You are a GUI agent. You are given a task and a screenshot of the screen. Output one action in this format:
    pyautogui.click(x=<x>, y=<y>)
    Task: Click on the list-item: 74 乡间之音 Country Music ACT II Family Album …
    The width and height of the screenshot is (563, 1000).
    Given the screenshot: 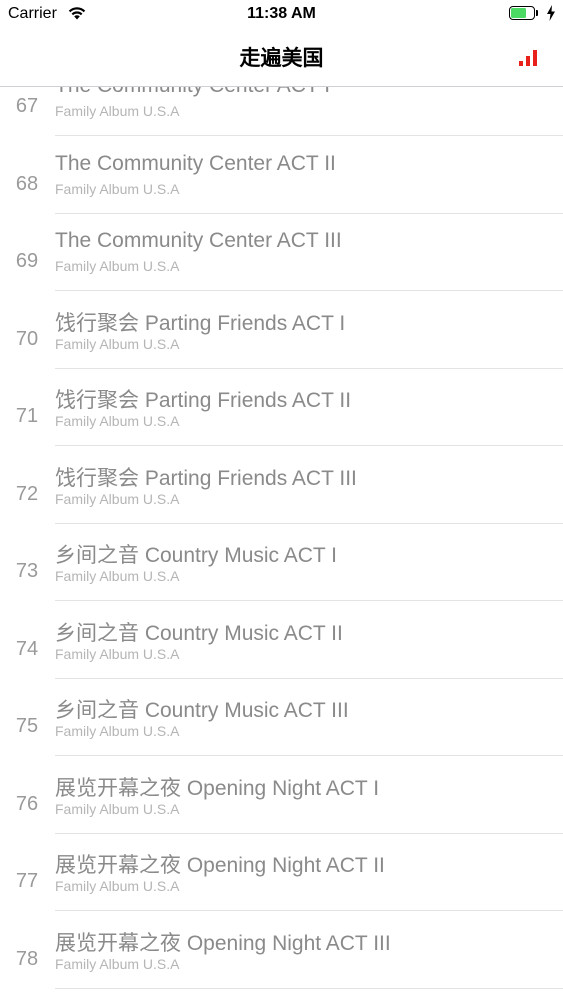 What is the action you would take?
    pyautogui.click(x=281, y=657)
    